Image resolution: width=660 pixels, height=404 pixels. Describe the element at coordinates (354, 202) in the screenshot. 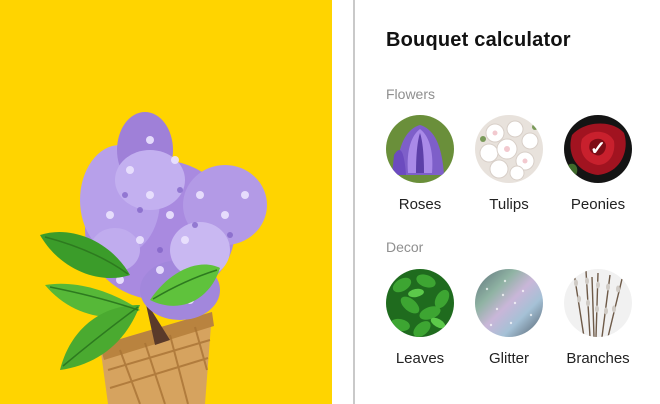

I see `panel-divider` at that location.